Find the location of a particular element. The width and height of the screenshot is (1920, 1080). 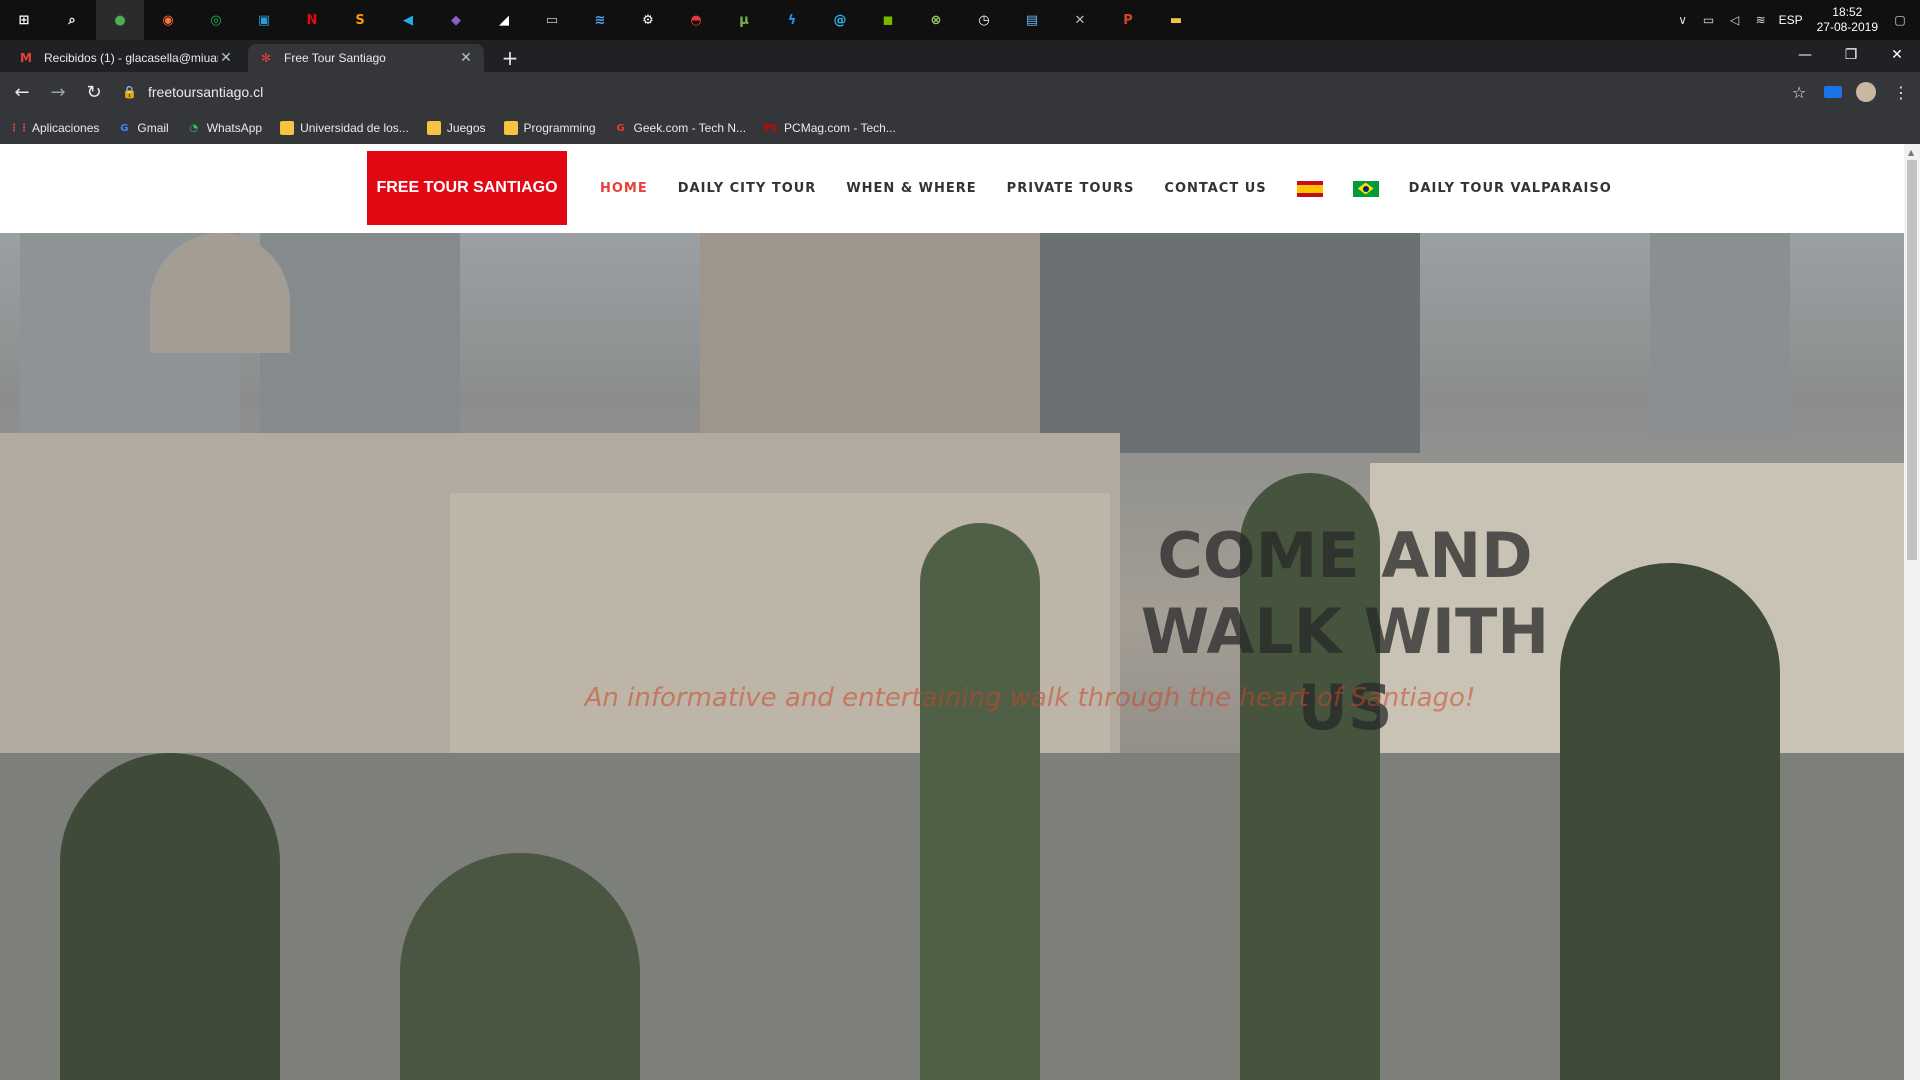

taskbar-app-red-button: ◓ is located at coordinates (696, 20).